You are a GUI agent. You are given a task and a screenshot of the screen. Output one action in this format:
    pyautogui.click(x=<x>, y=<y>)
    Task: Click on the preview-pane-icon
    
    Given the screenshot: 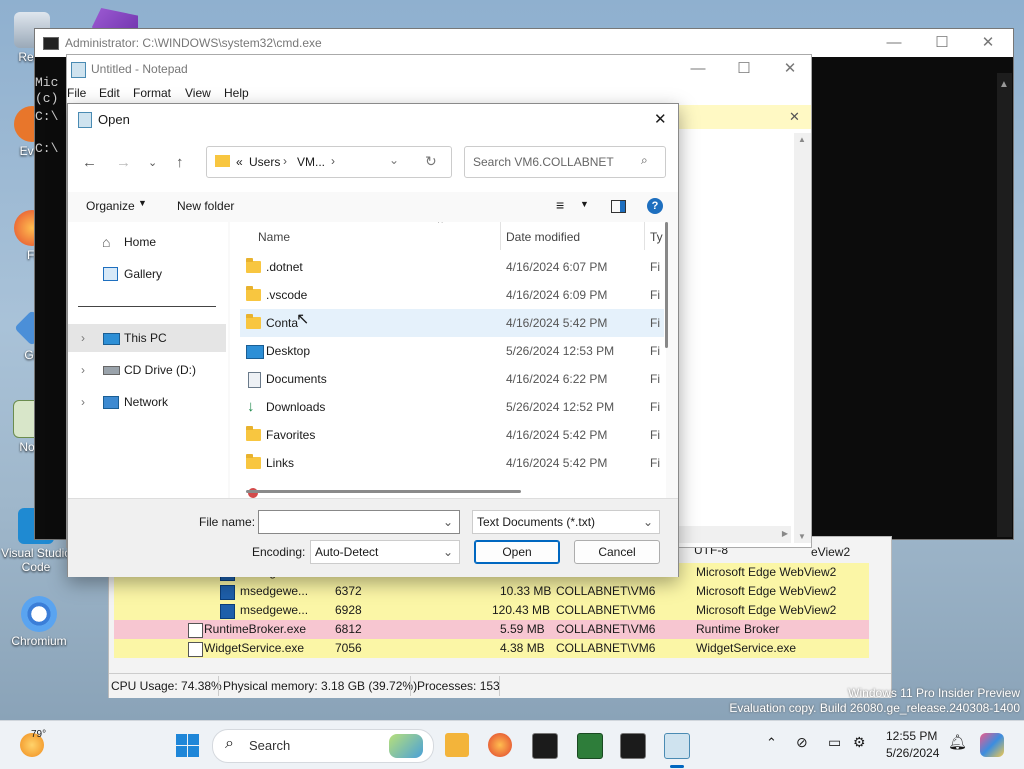 What is the action you would take?
    pyautogui.click(x=618, y=206)
    